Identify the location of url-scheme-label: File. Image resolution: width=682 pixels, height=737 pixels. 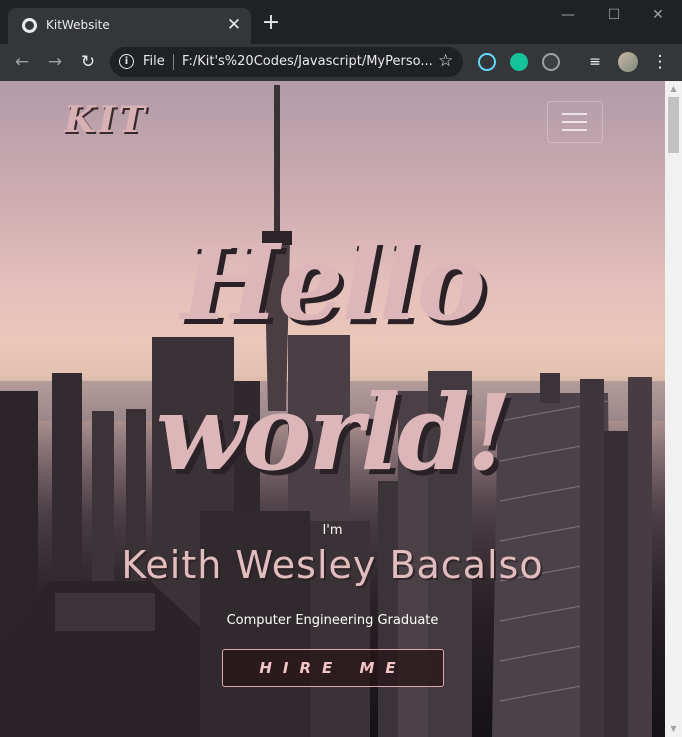
(154, 61).